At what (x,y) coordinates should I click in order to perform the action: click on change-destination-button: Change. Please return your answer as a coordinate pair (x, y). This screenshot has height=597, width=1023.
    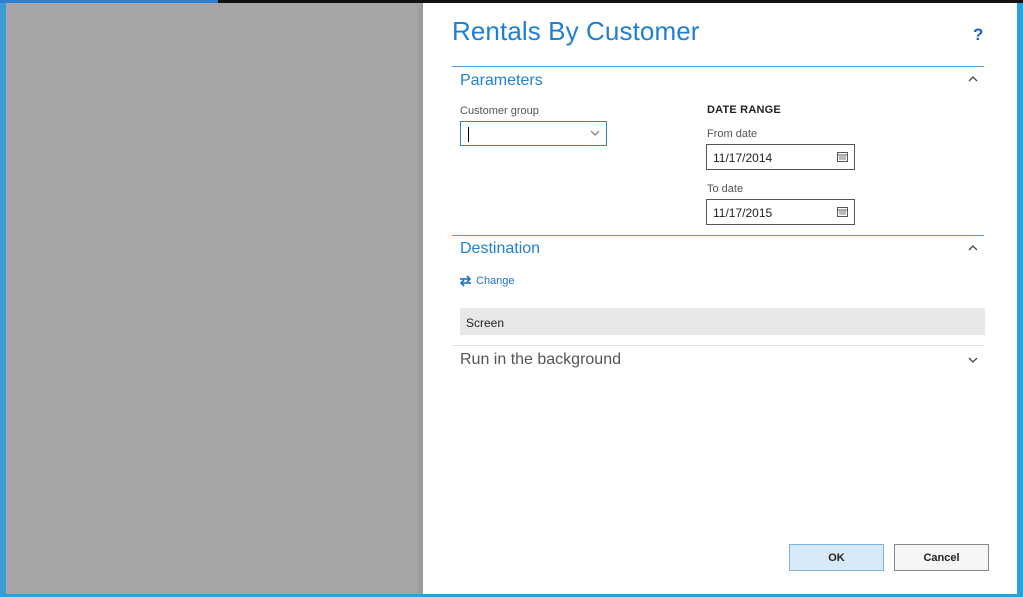
    Looking at the image, I should click on (487, 281).